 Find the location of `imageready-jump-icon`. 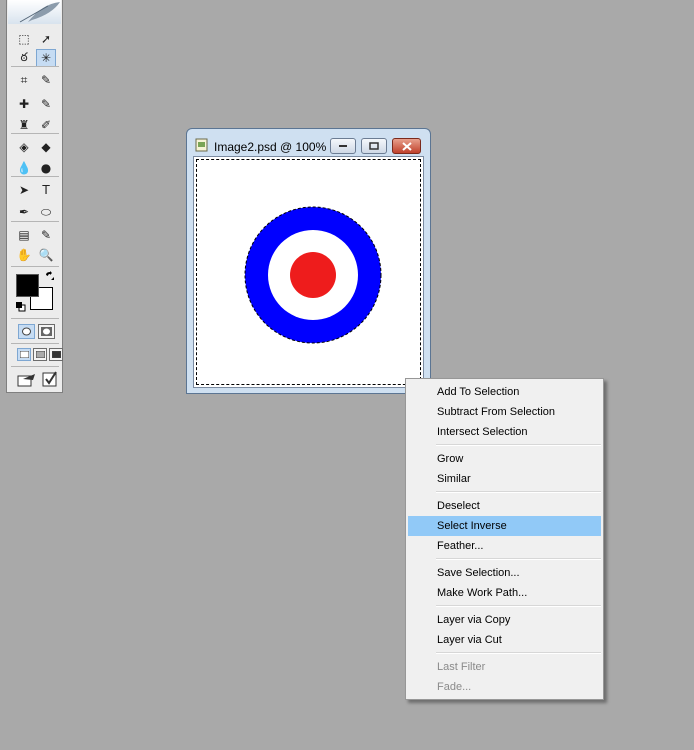

imageready-jump-icon is located at coordinates (26, 380).